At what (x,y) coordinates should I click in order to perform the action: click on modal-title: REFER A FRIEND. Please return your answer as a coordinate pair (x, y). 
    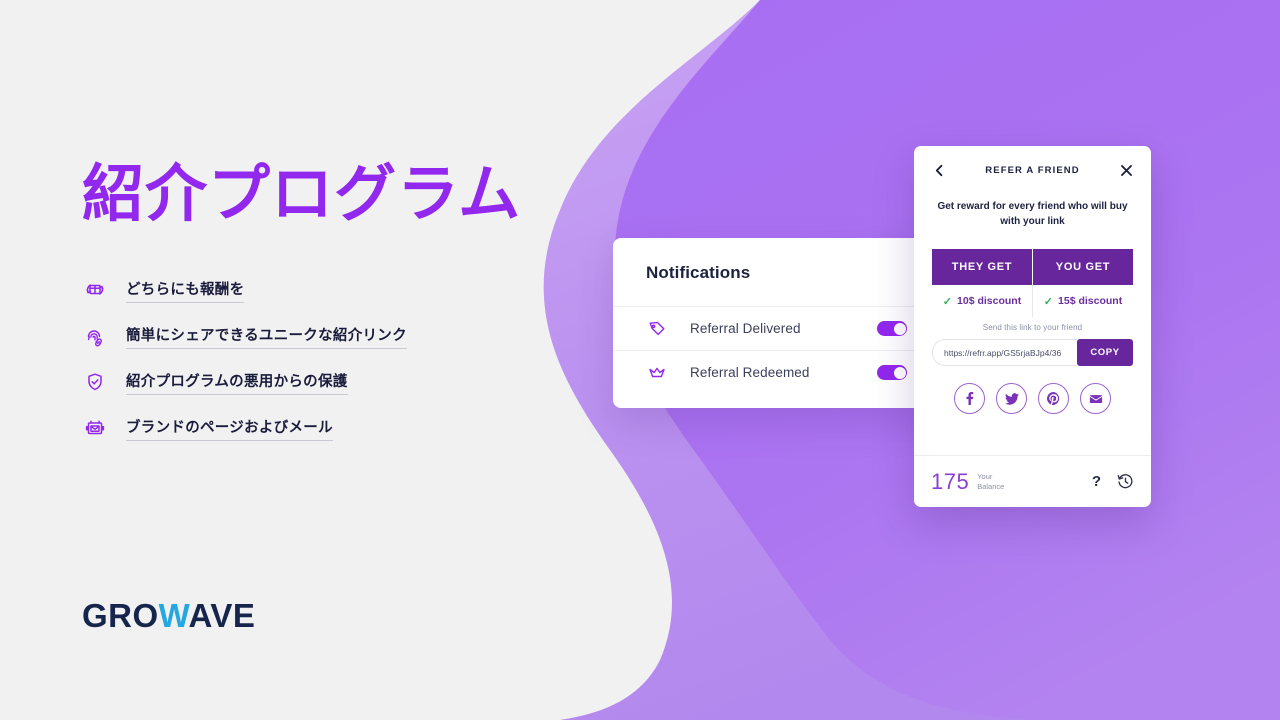
    Looking at the image, I should click on (1032, 170).